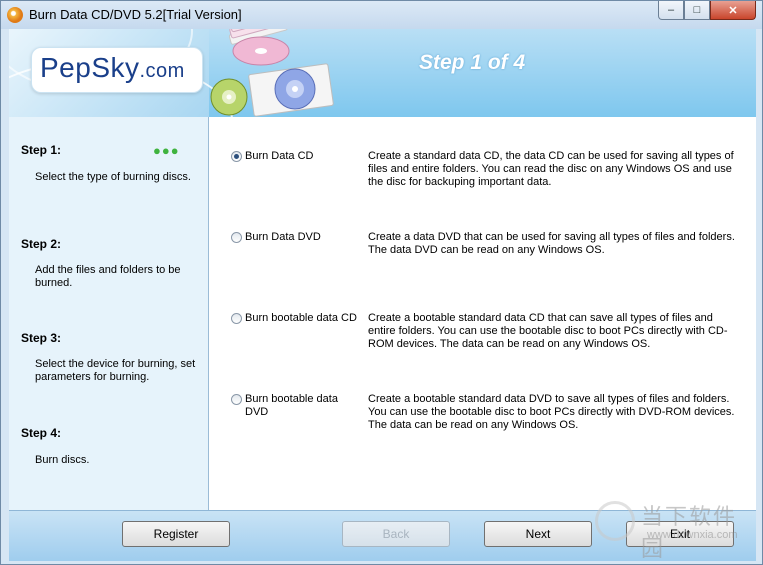 This screenshot has height=565, width=763. Describe the element at coordinates (692, 535) in the screenshot. I see `watermark-url: www.downxia.com` at that location.